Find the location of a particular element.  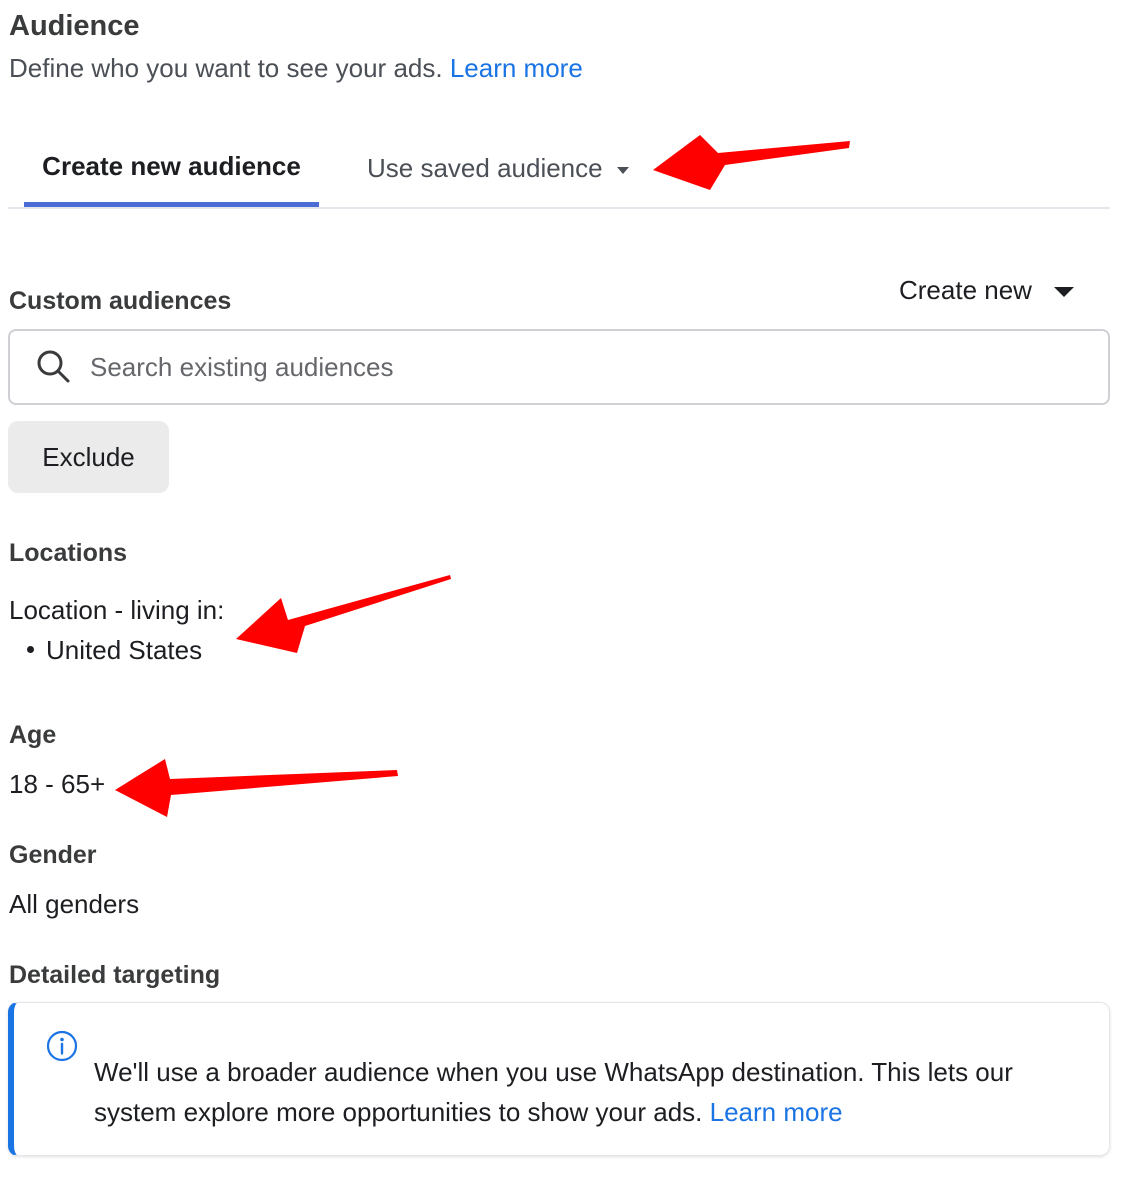

info-icon is located at coordinates (62, 1046).